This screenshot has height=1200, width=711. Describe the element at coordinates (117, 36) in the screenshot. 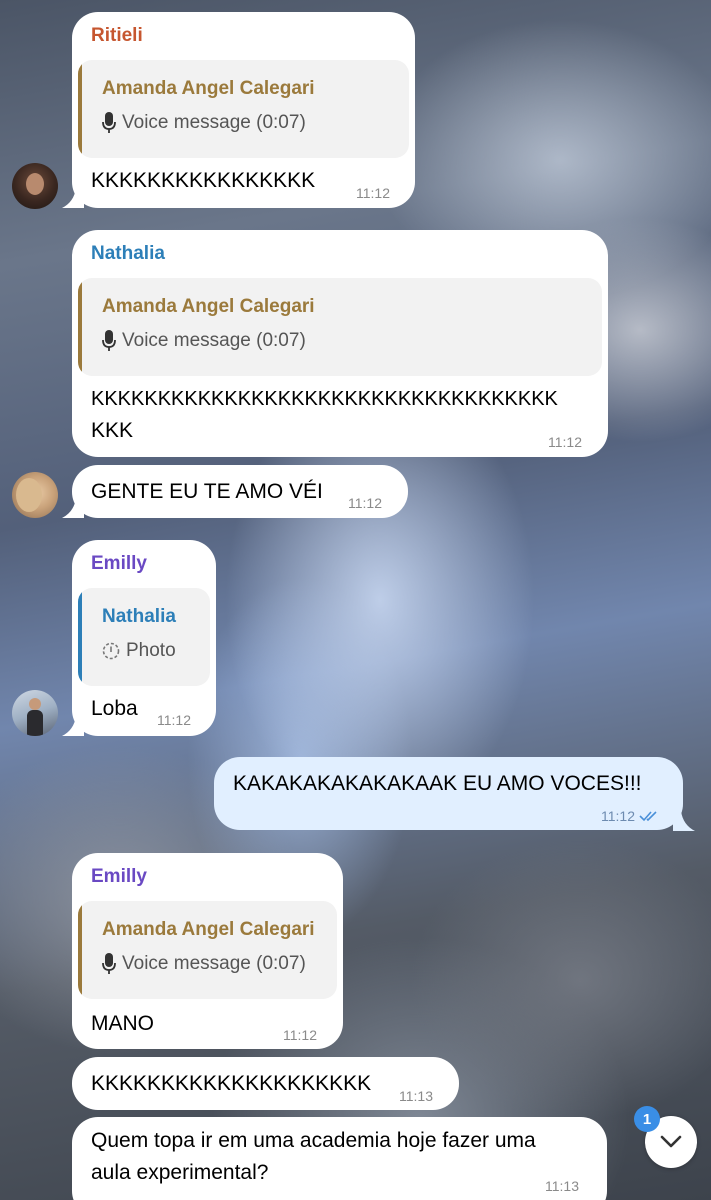

I see `sender-name: Ritieli` at that location.